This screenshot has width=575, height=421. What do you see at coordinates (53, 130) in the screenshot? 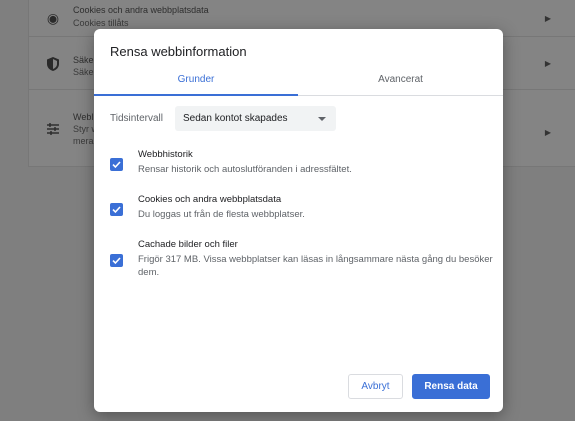
I see `sliders-icon` at bounding box center [53, 130].